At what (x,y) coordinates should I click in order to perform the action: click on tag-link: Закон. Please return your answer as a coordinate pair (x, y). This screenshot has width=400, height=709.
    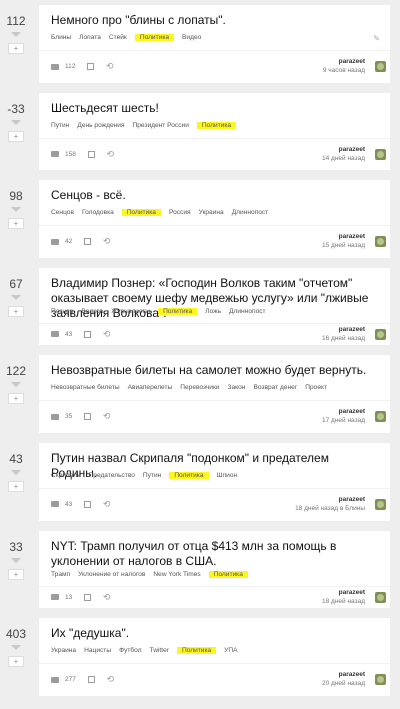
    Looking at the image, I should click on (237, 387).